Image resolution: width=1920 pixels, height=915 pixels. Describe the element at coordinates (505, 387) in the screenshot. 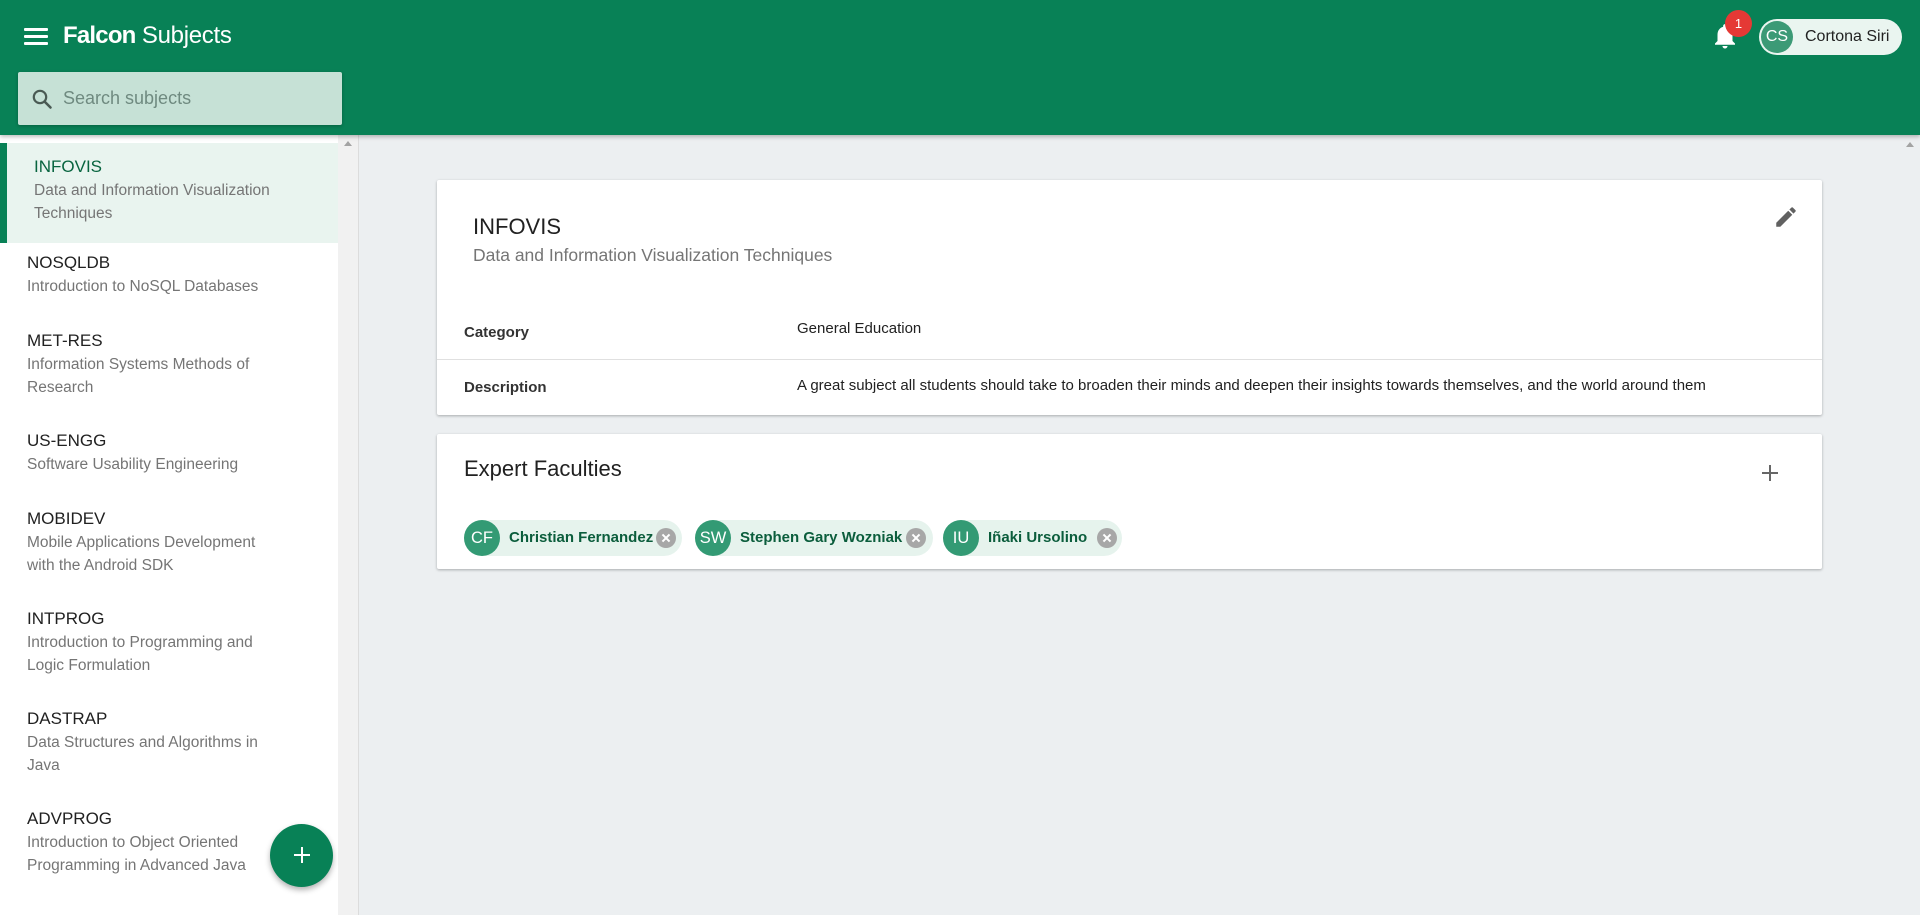

I see `description-label: Description` at that location.